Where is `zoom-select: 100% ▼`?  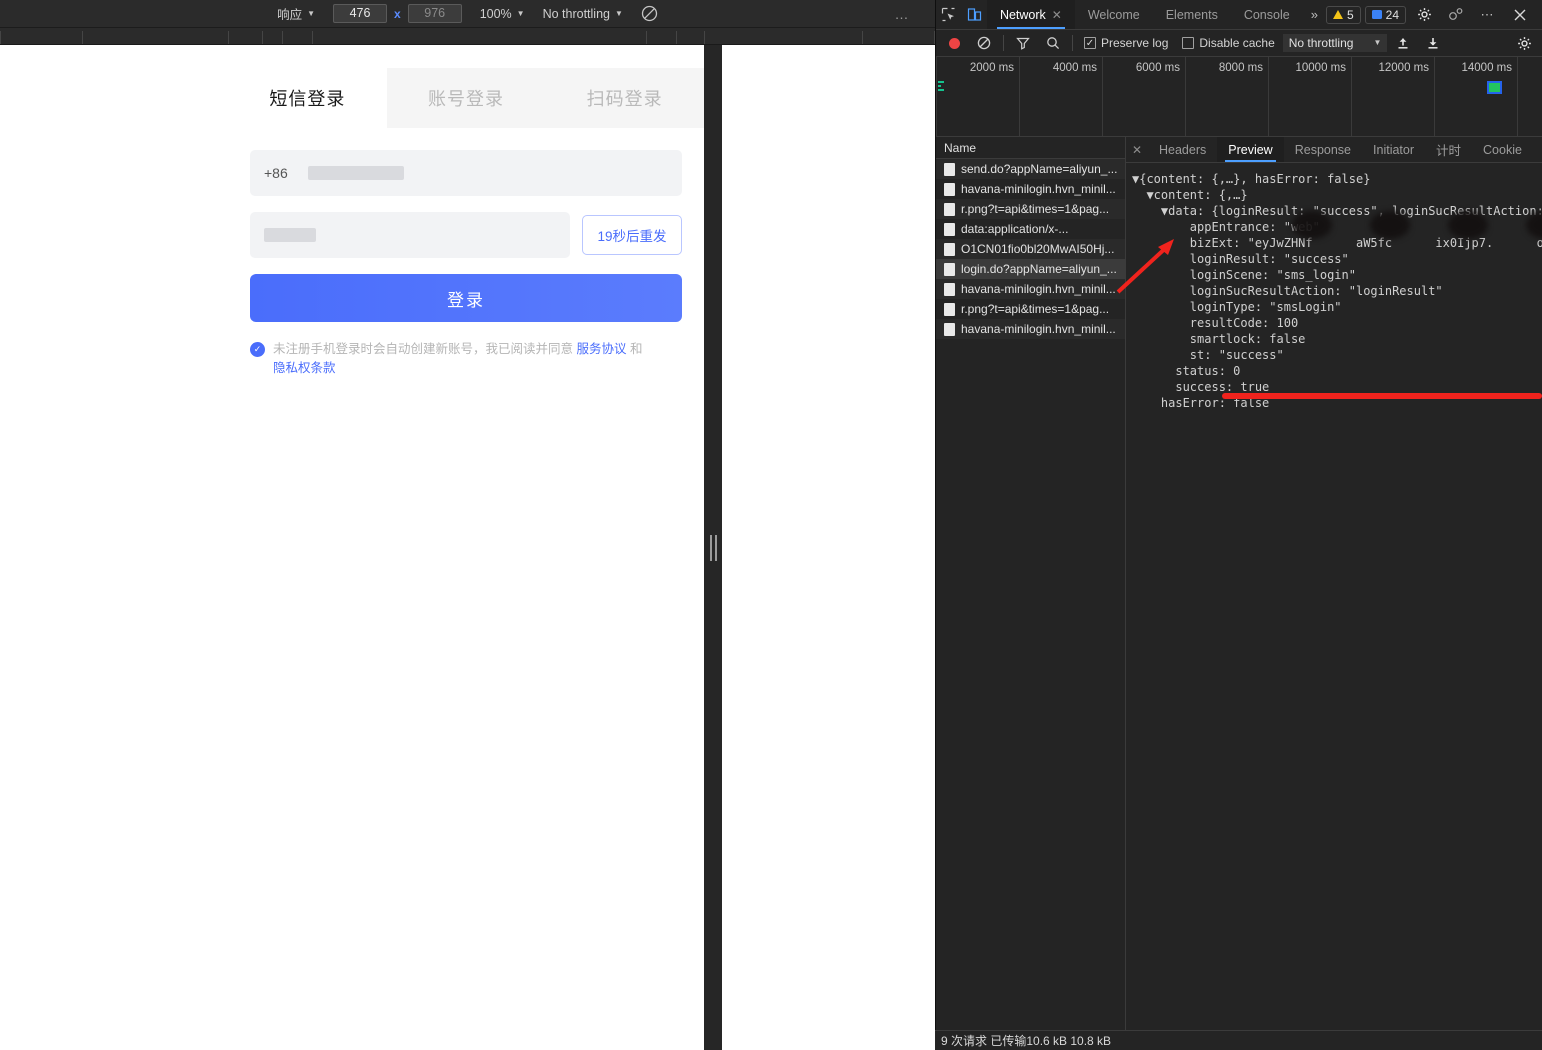
zoom-select: 100% ▼ is located at coordinates (502, 14).